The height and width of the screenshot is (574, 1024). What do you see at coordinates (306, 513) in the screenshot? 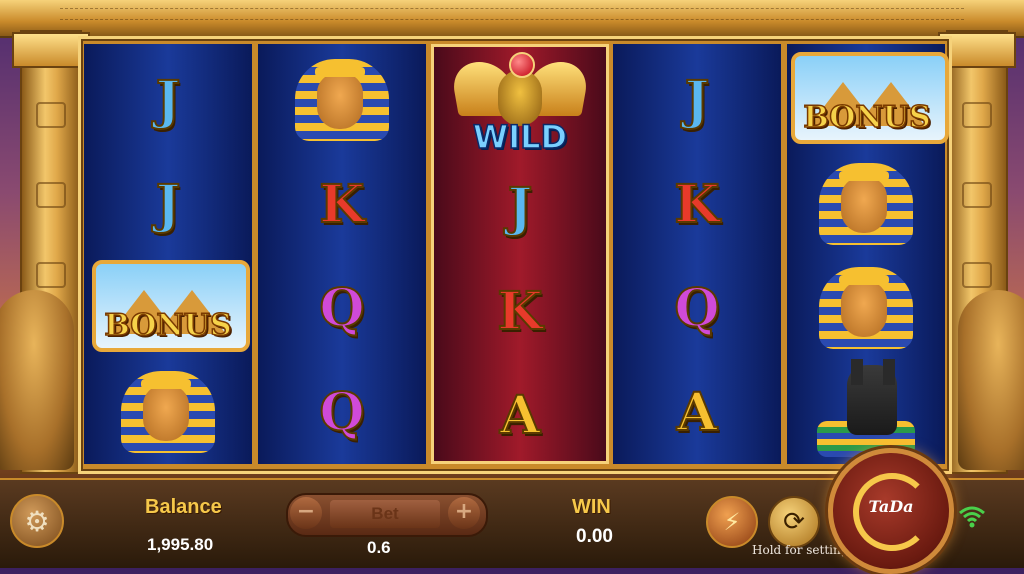
I see `bet-decrease-button: −` at bounding box center [306, 513].